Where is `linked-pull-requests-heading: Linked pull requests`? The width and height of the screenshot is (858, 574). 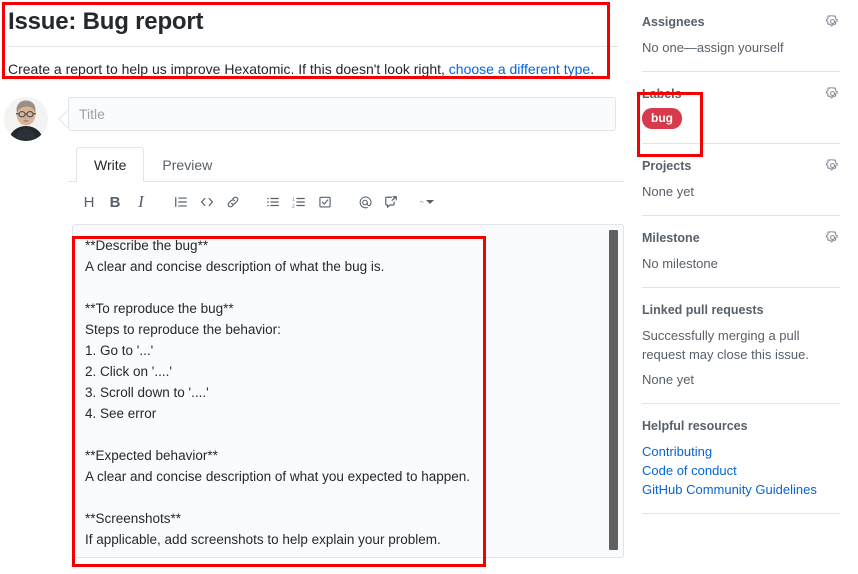 linked-pull-requests-heading: Linked pull requests is located at coordinates (703, 310).